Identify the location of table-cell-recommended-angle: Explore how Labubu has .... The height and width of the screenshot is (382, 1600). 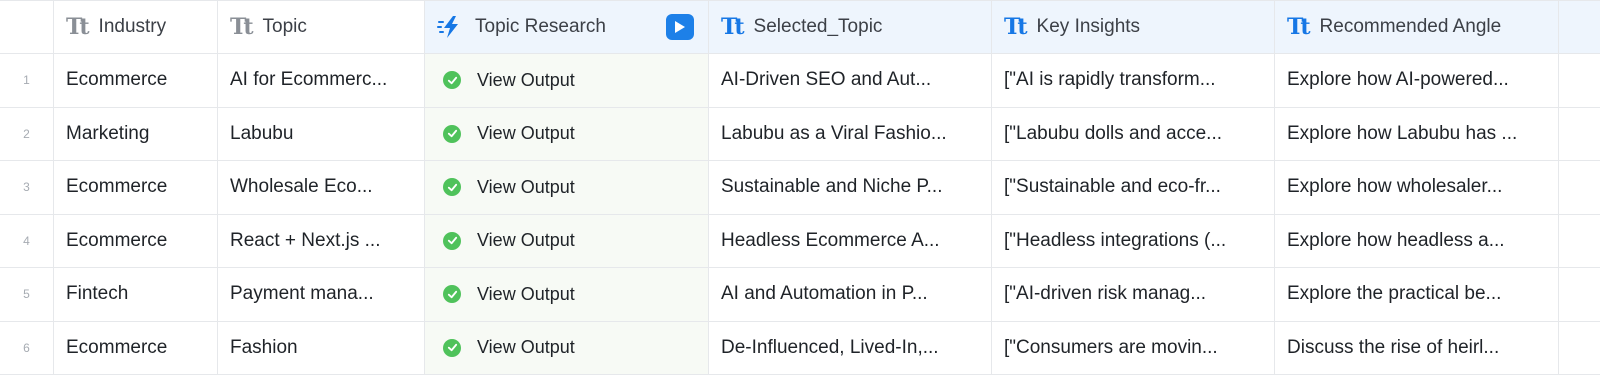
(1417, 134).